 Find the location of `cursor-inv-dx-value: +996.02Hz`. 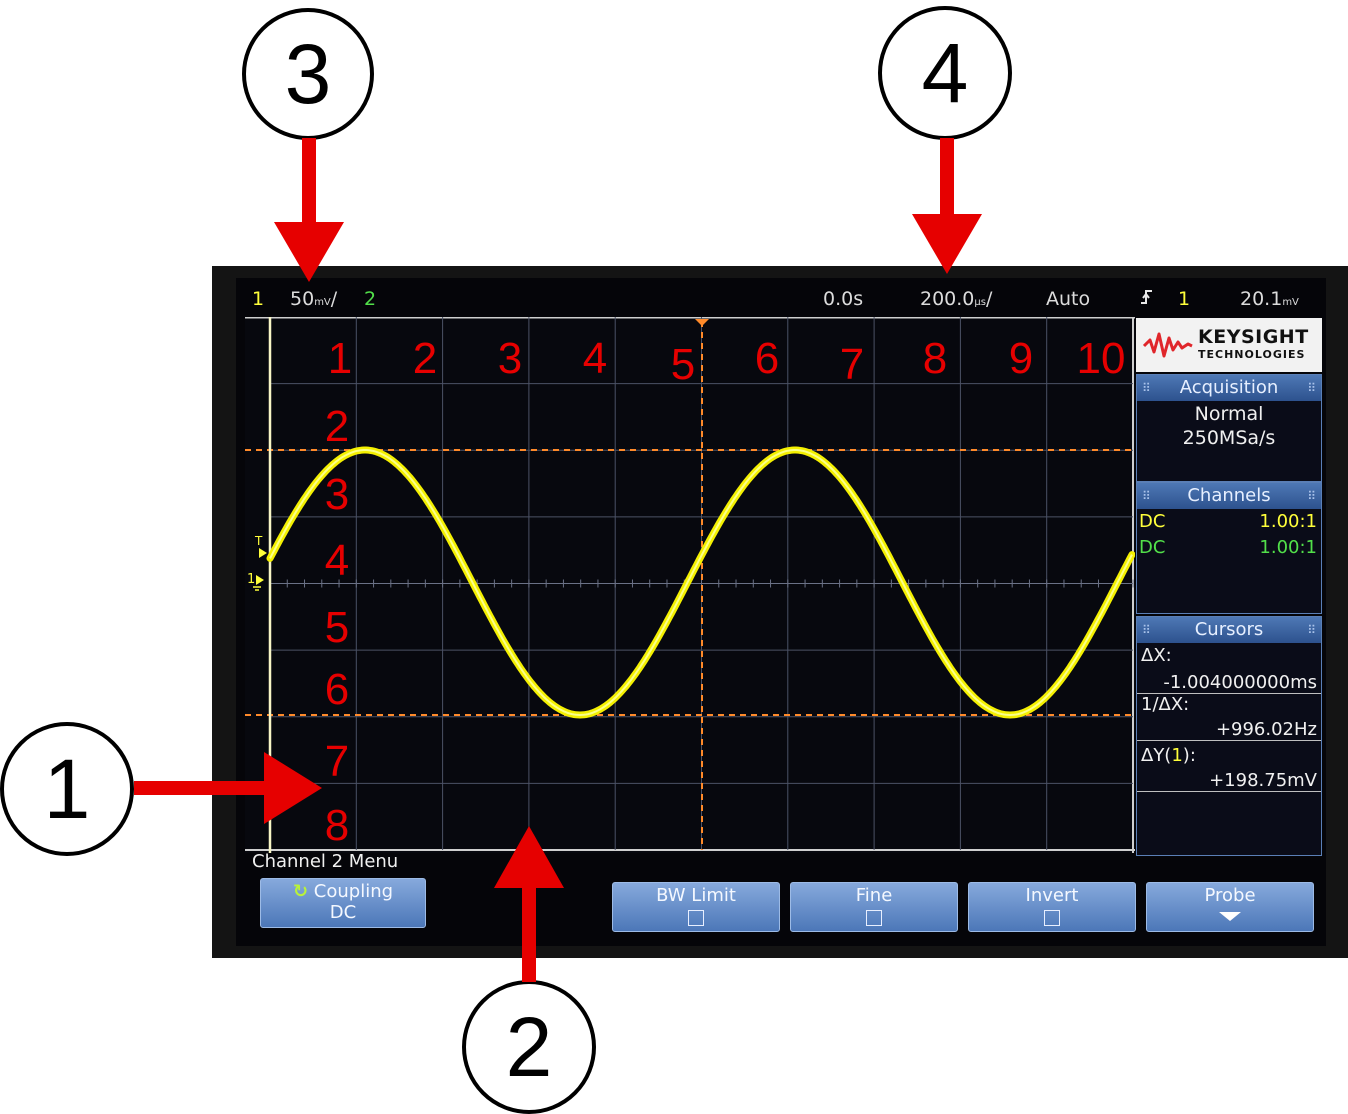

cursor-inv-dx-value: +996.02Hz is located at coordinates (1229, 730).